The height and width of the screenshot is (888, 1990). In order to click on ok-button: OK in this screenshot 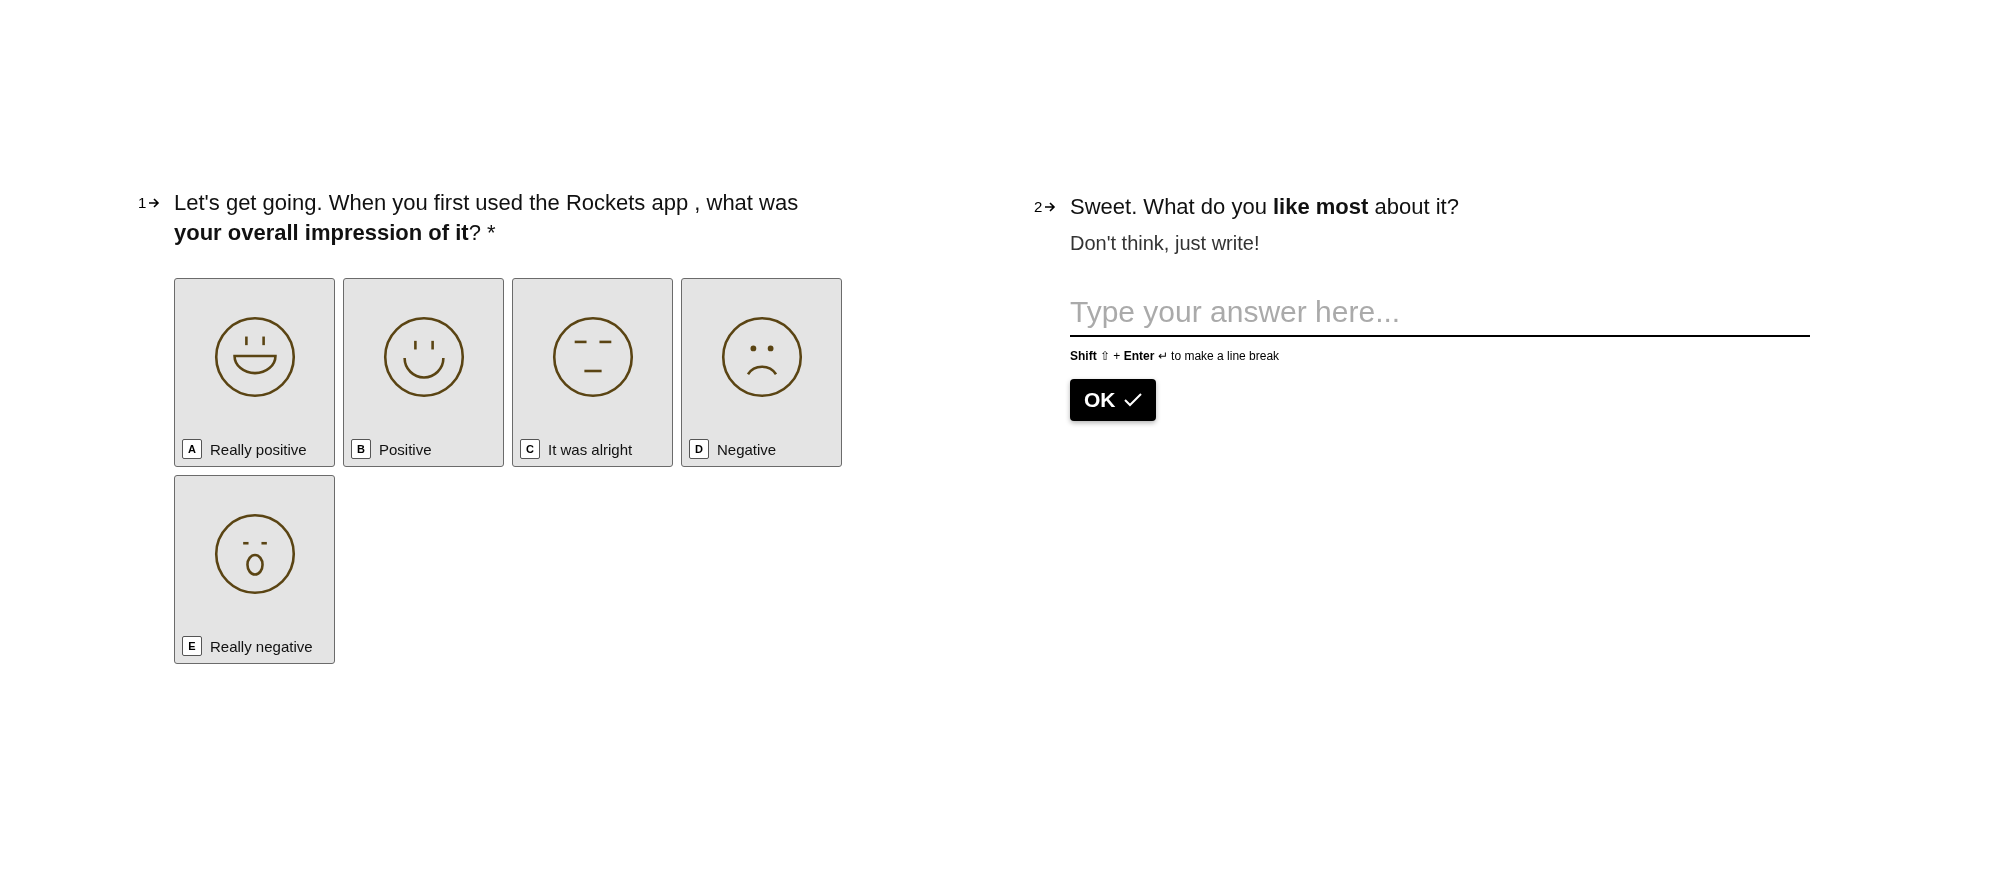, I will do `click(1113, 400)`.